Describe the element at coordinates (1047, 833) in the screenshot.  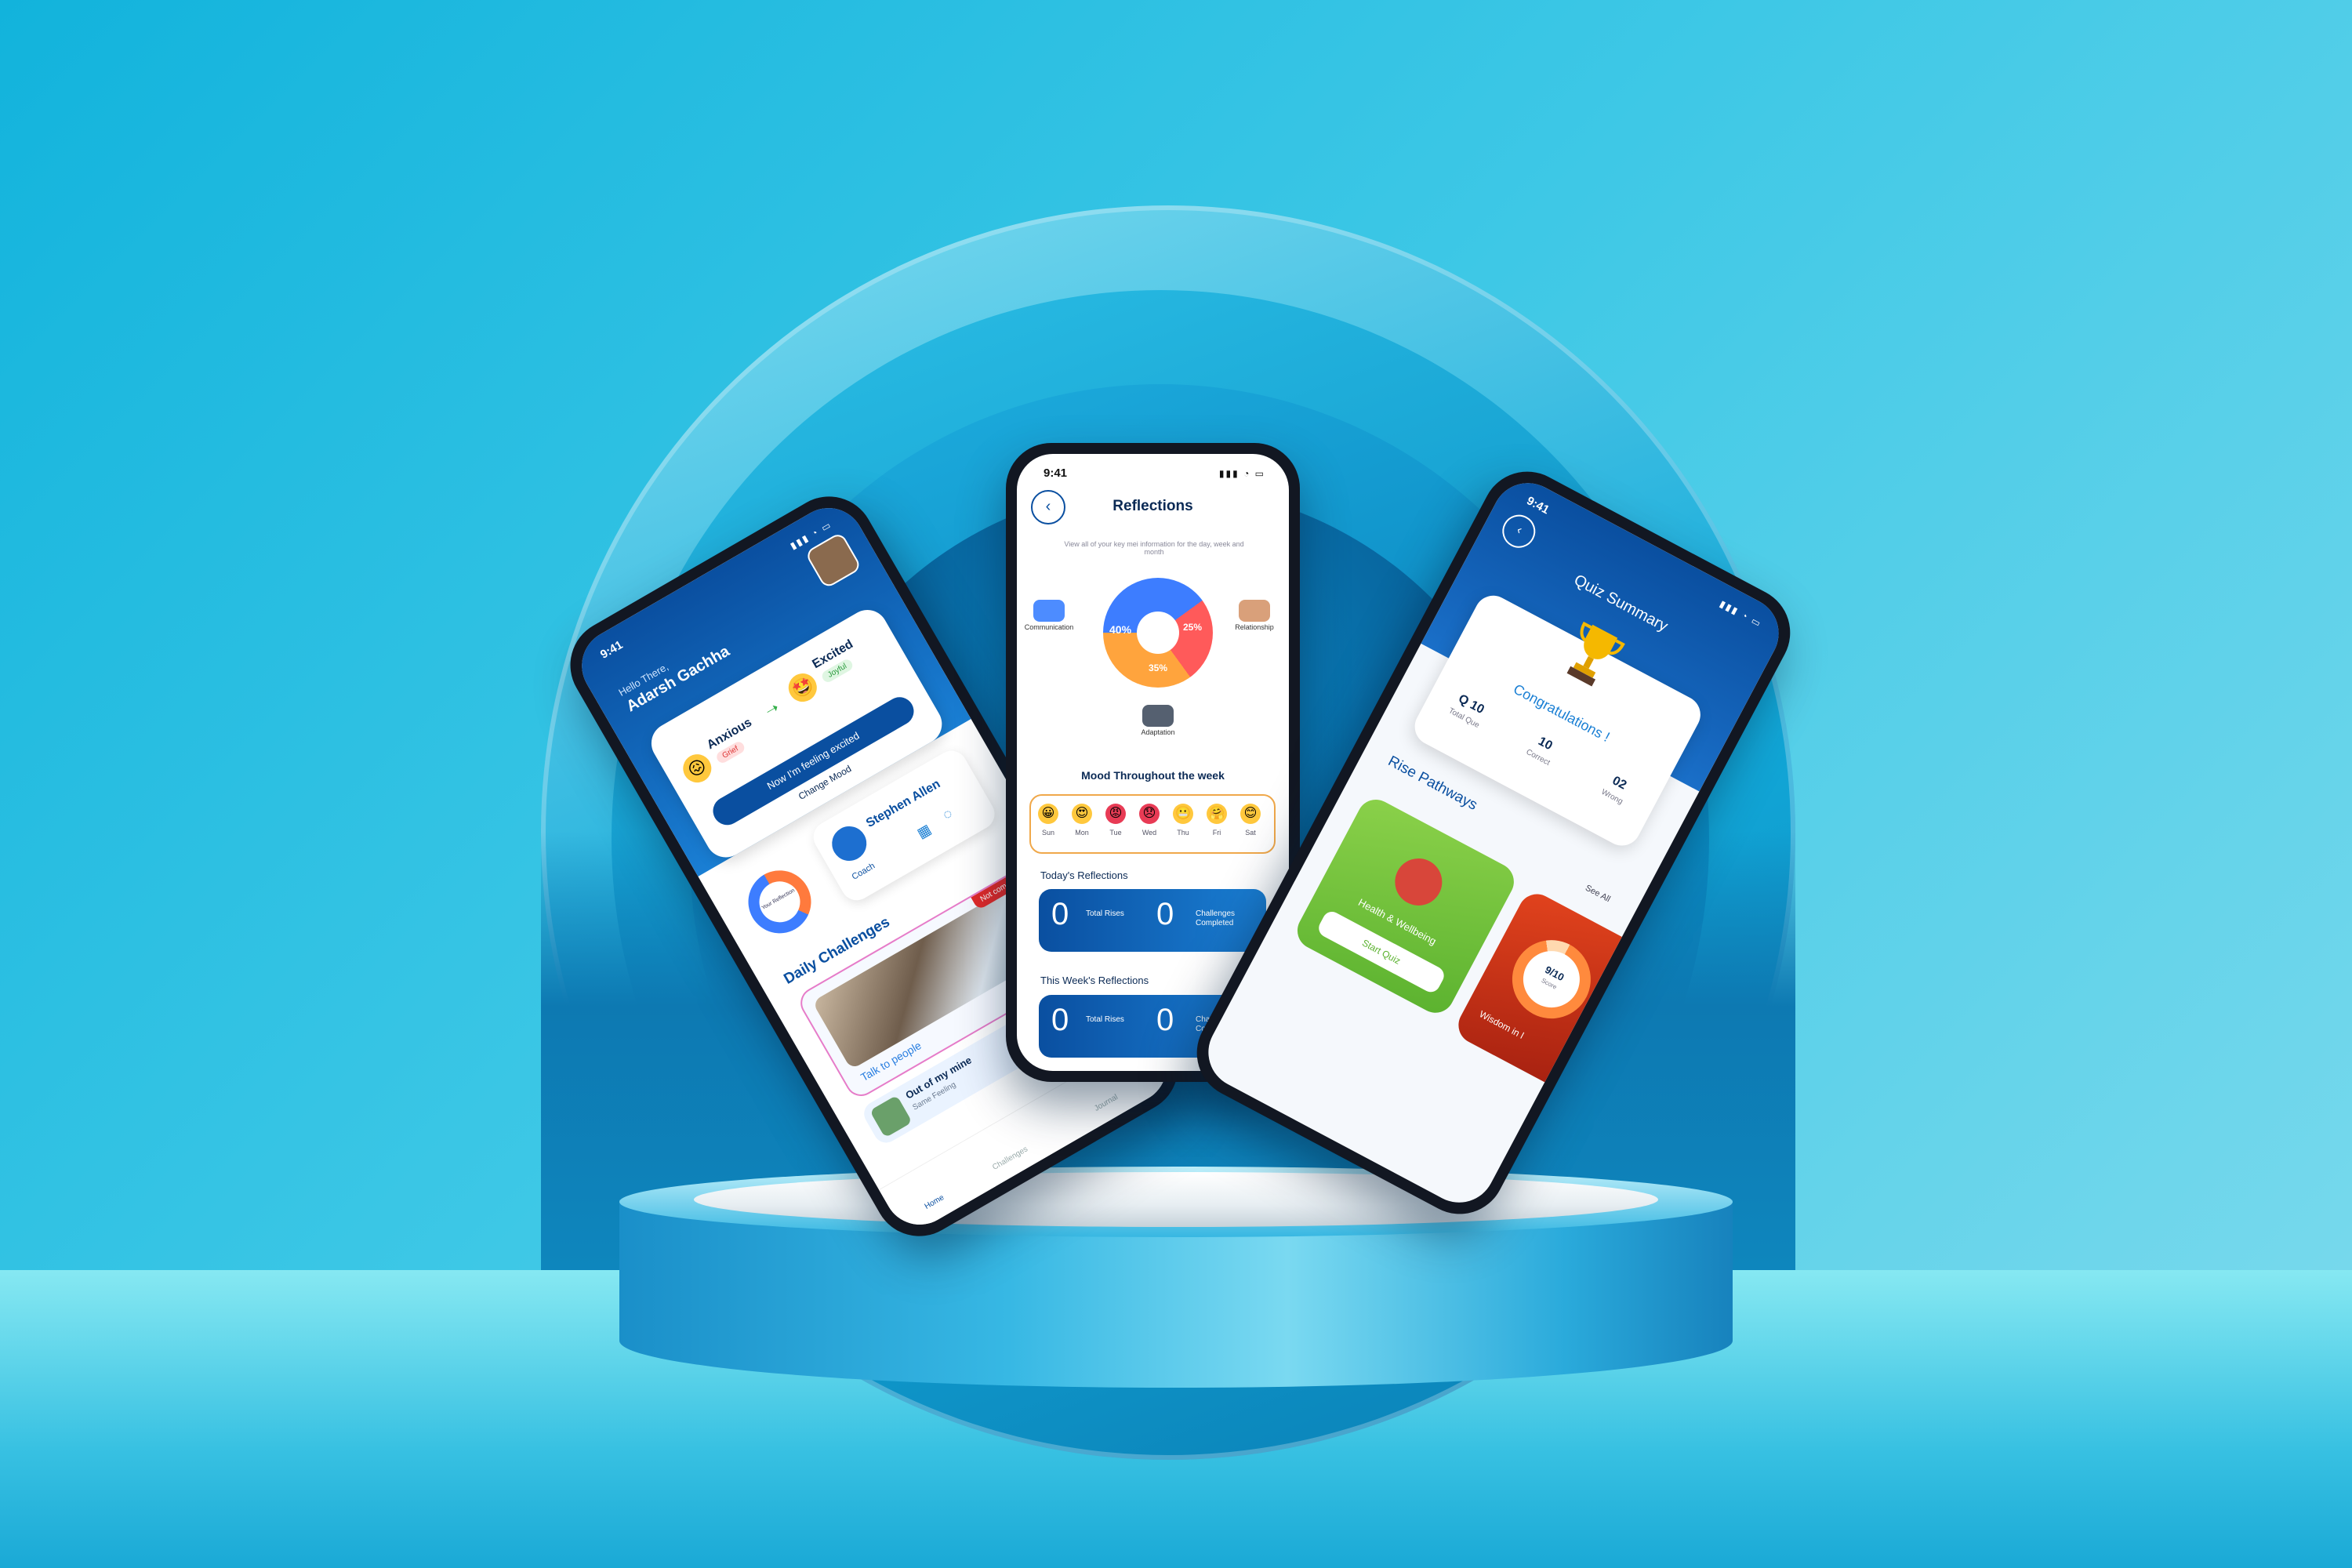
I see `day-label: Sun` at that location.